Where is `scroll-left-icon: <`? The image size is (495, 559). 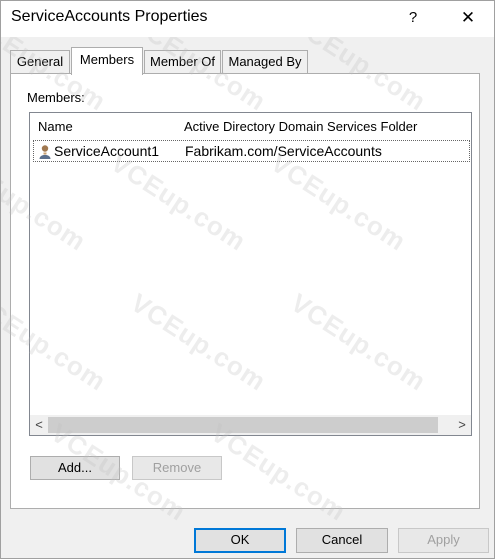
scroll-left-icon: < is located at coordinates (39, 425).